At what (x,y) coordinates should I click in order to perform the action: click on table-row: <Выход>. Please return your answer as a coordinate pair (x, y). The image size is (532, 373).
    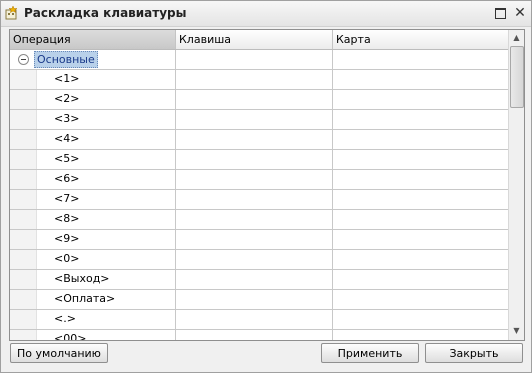
    Looking at the image, I should click on (259, 280).